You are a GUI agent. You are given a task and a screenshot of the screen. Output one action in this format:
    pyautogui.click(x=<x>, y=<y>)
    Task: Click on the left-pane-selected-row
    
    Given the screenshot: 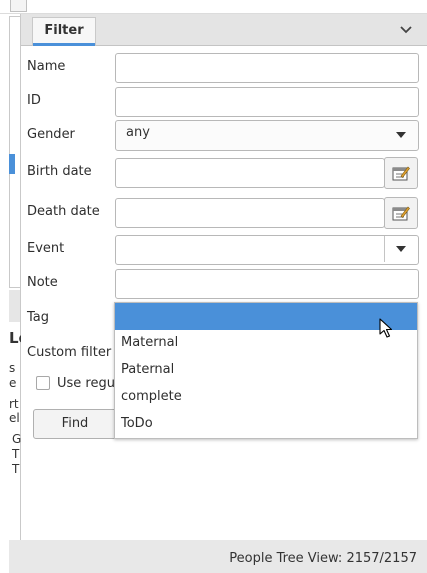 What is the action you would take?
    pyautogui.click(x=12, y=164)
    